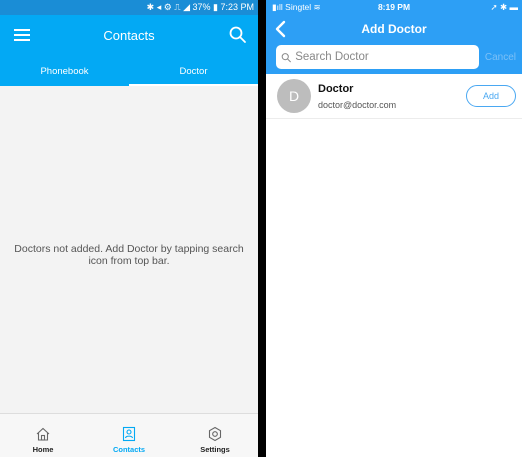 The height and width of the screenshot is (457, 522). I want to click on tab-phonebook-label: Phonebook, so click(64, 71).